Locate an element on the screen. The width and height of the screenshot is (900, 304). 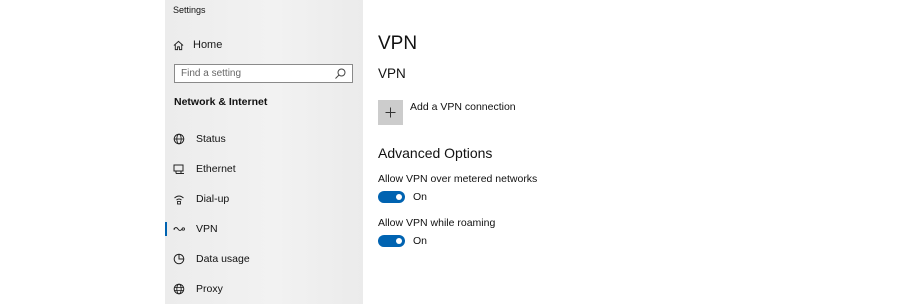
sidebar-item-dial-up: Dial-up is located at coordinates (264, 199).